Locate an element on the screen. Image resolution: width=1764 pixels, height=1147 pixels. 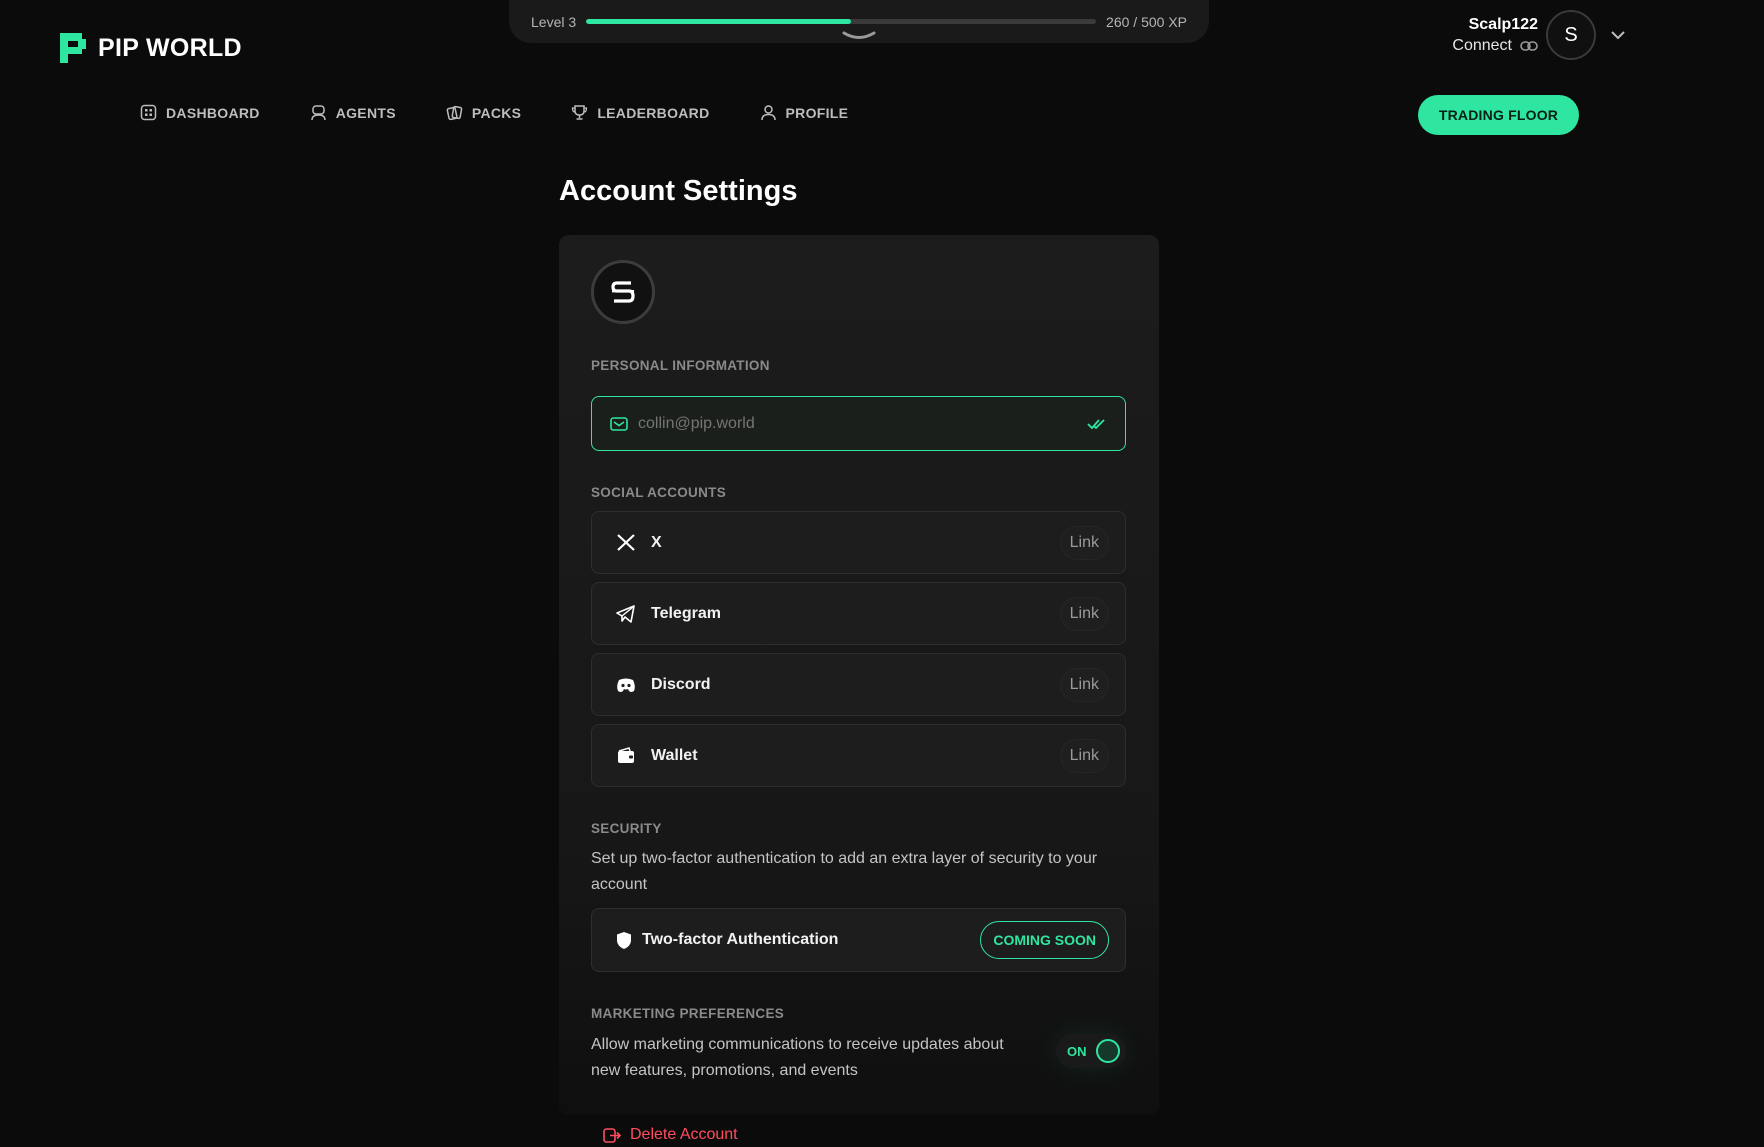
pip-logo-icon is located at coordinates (73, 48).